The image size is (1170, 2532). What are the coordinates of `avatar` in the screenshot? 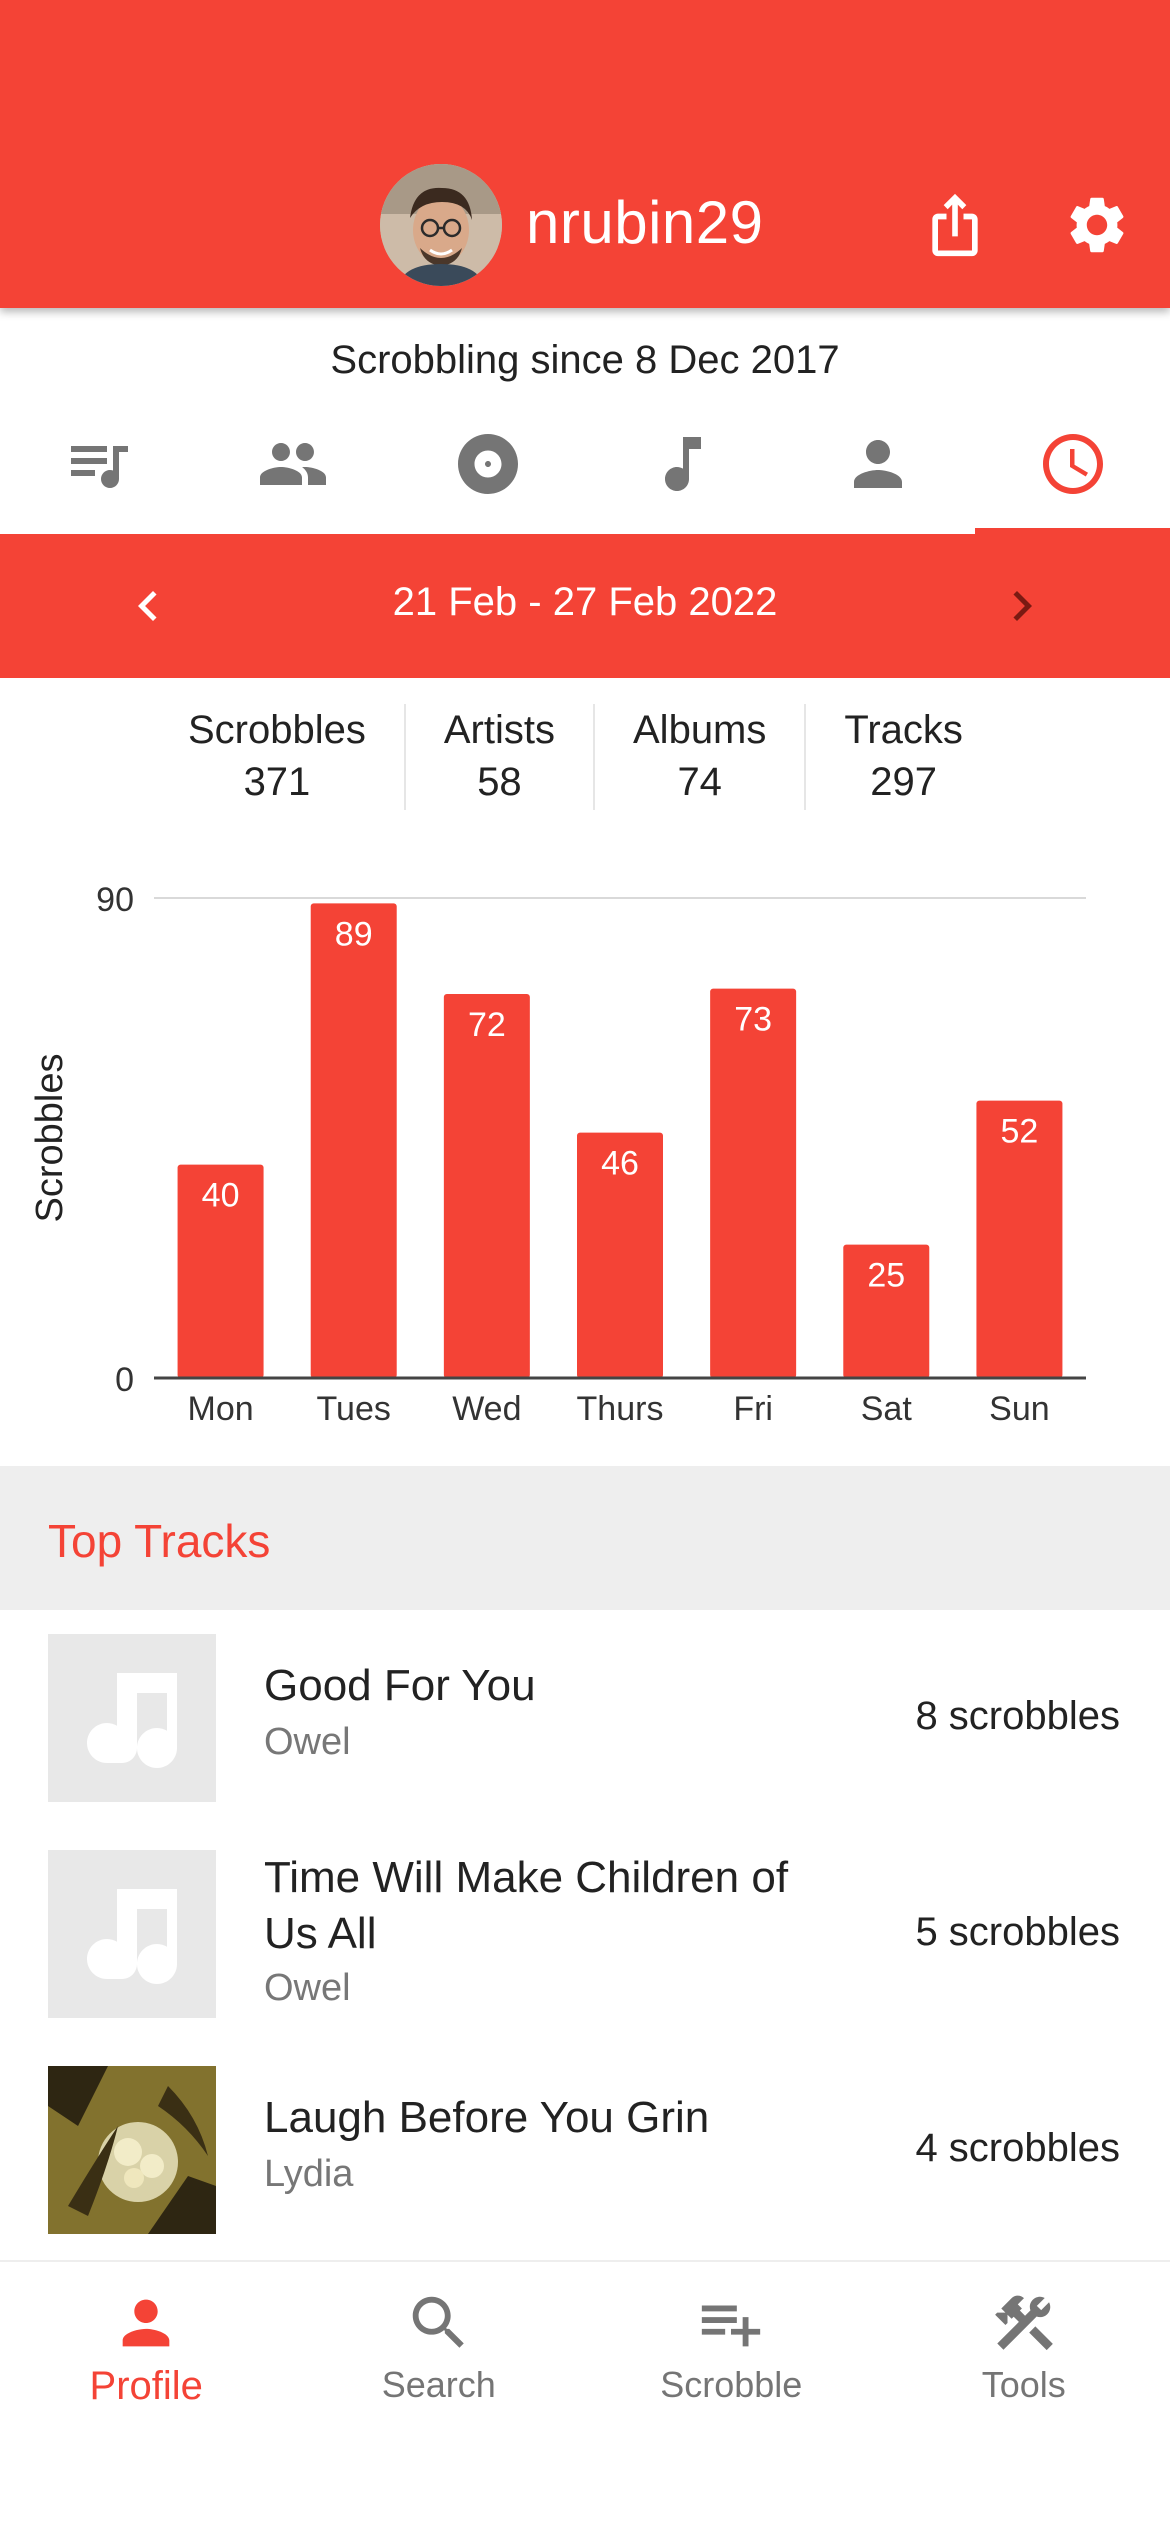 It's located at (441, 225).